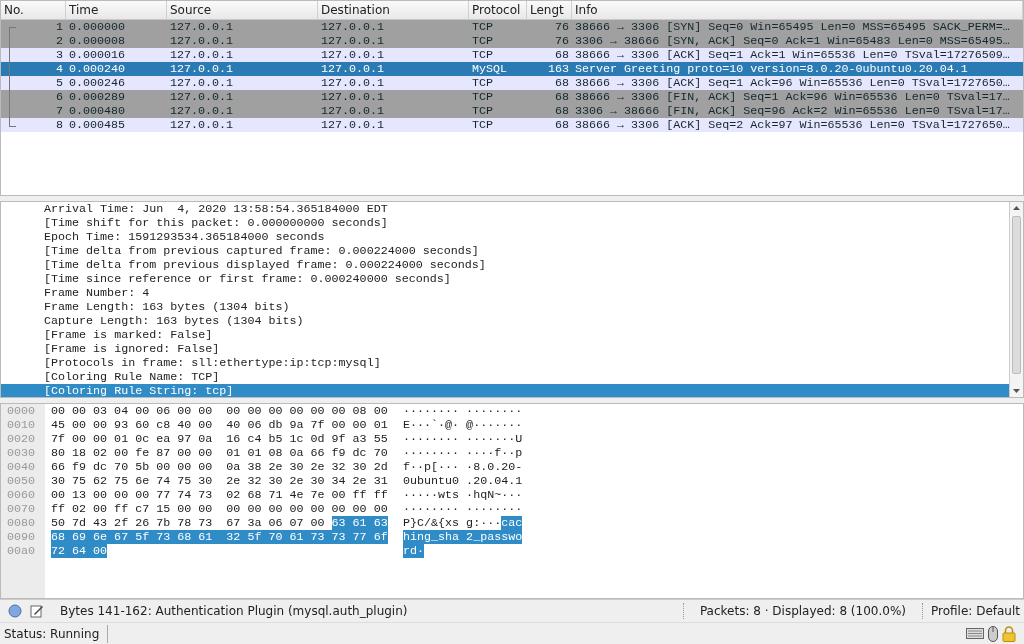 Image resolution: width=1024 pixels, height=644 pixels. Describe the element at coordinates (505, 251) in the screenshot. I see `detail-line: [Time delta from previous captured frame: 0.000224000 seconds]` at that location.